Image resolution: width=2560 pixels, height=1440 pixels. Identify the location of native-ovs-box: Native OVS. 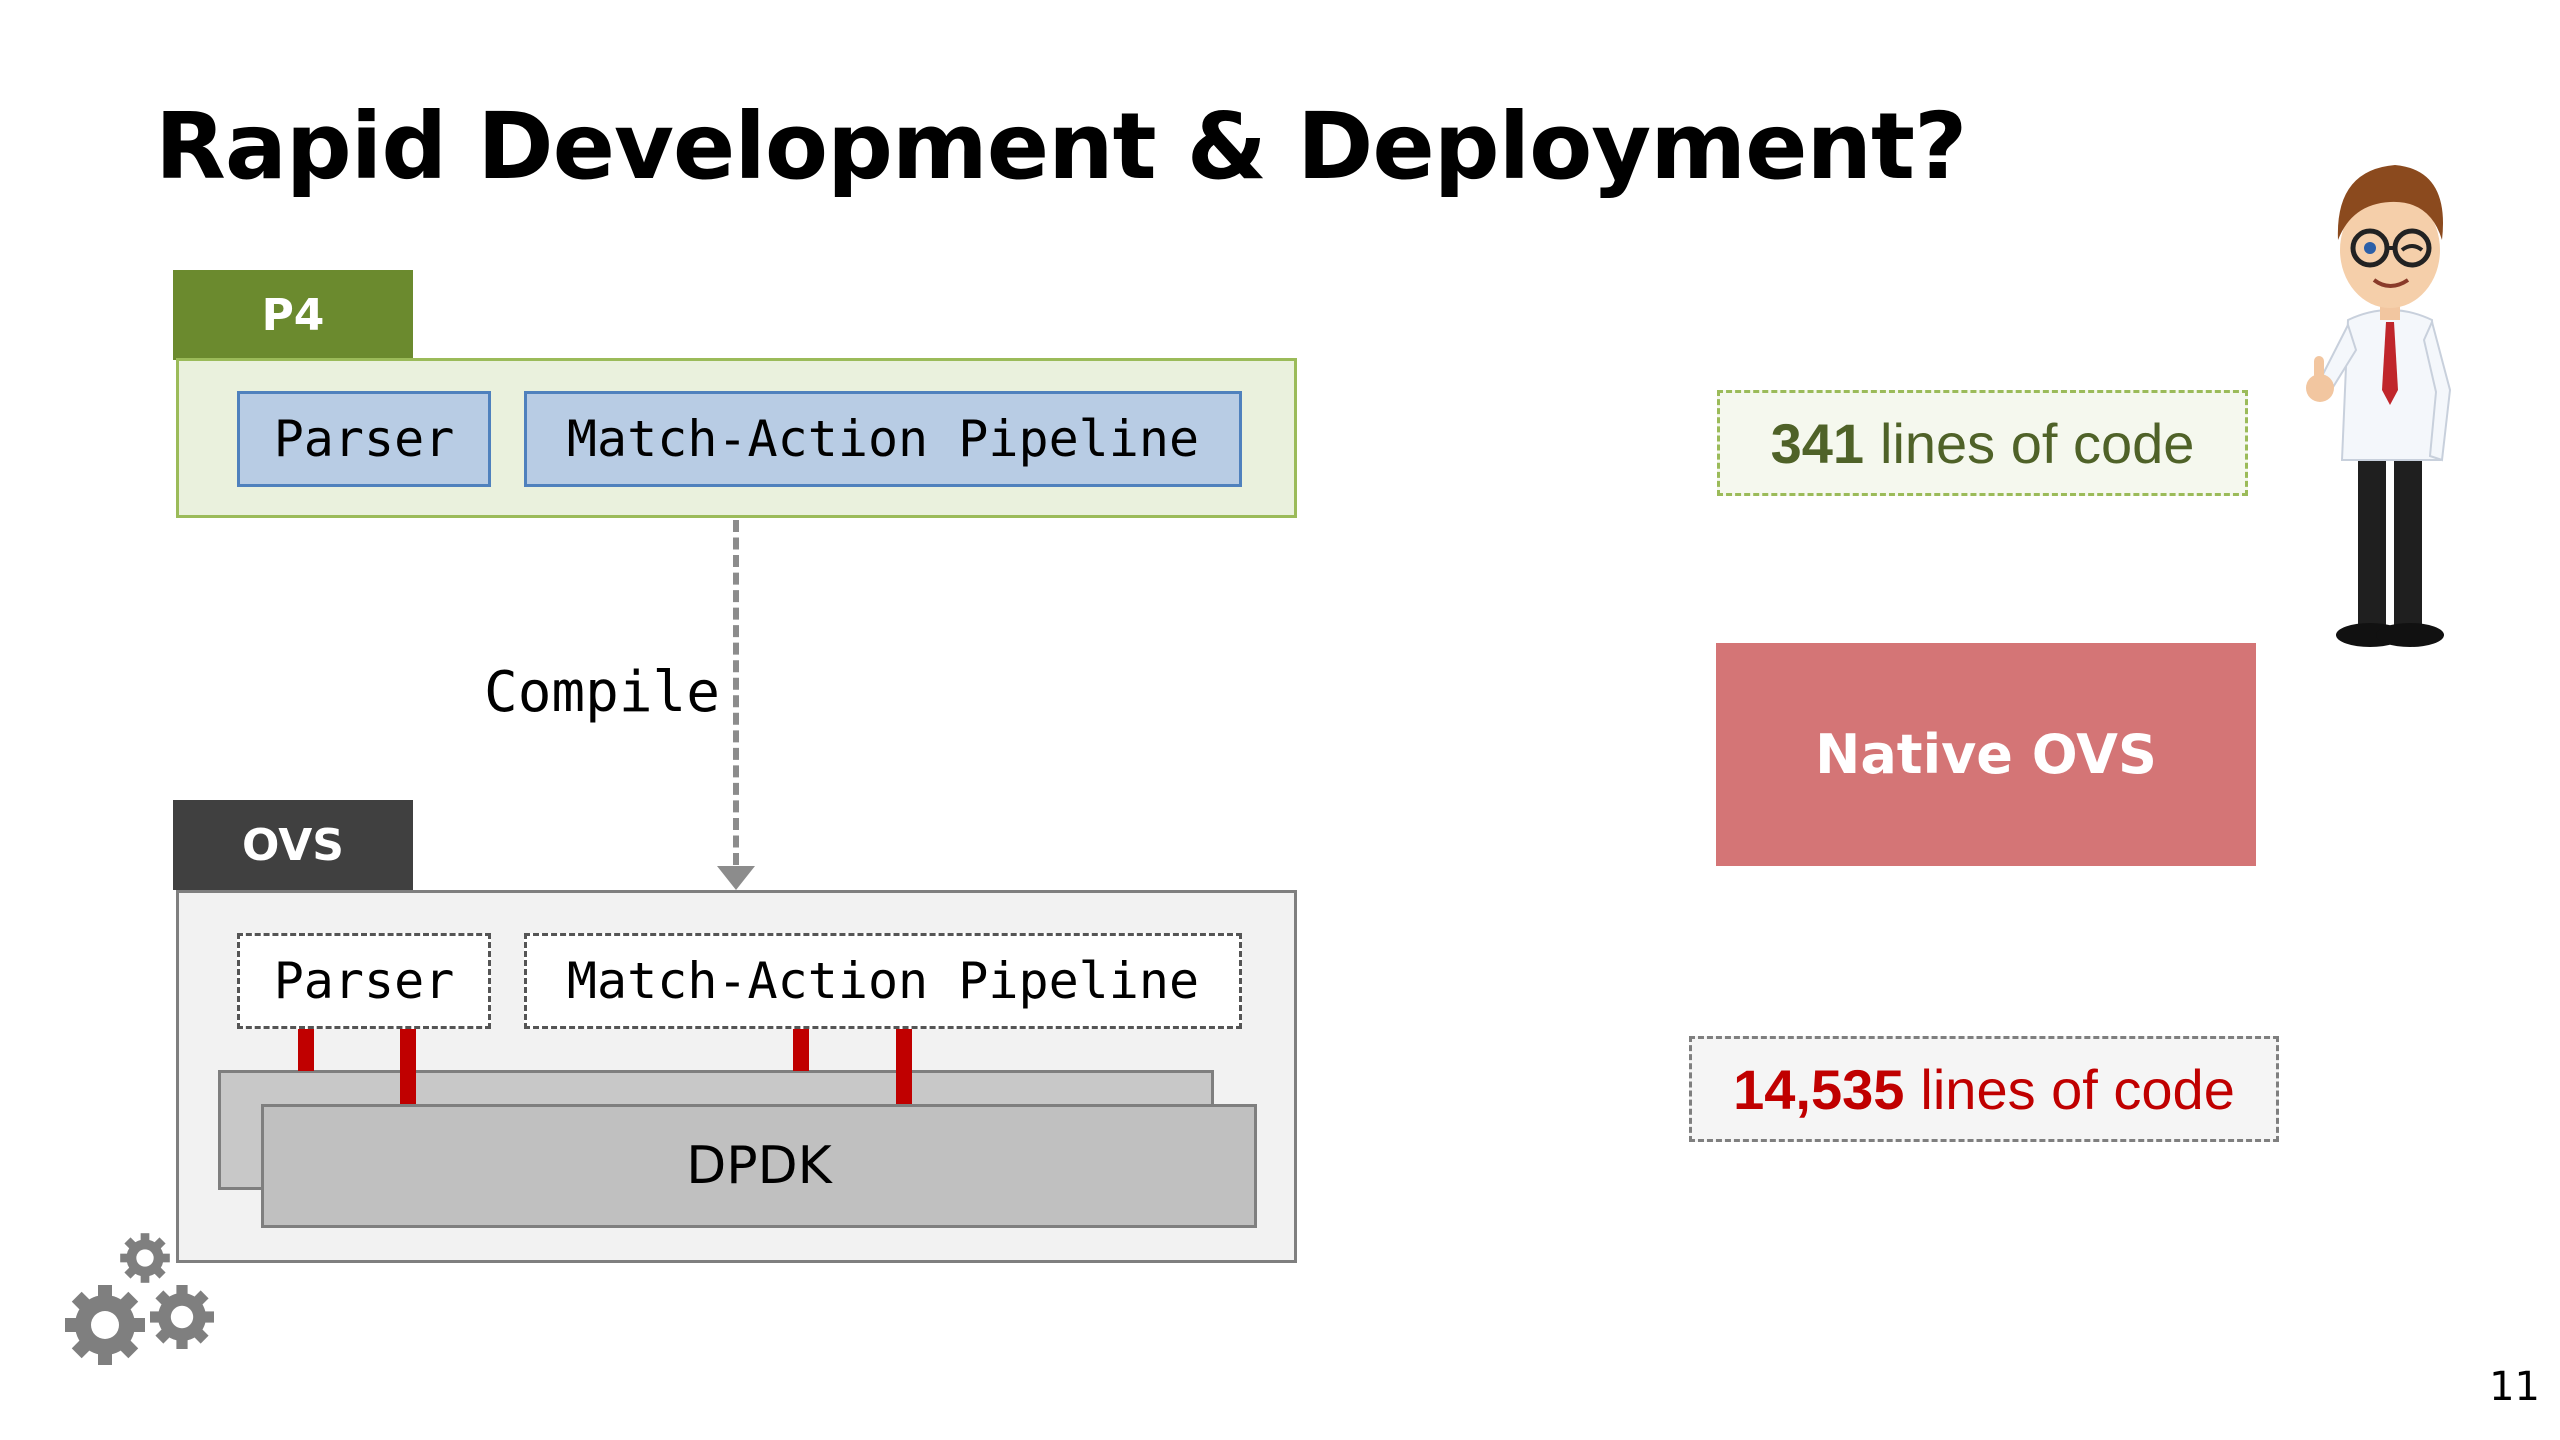
(1986, 754).